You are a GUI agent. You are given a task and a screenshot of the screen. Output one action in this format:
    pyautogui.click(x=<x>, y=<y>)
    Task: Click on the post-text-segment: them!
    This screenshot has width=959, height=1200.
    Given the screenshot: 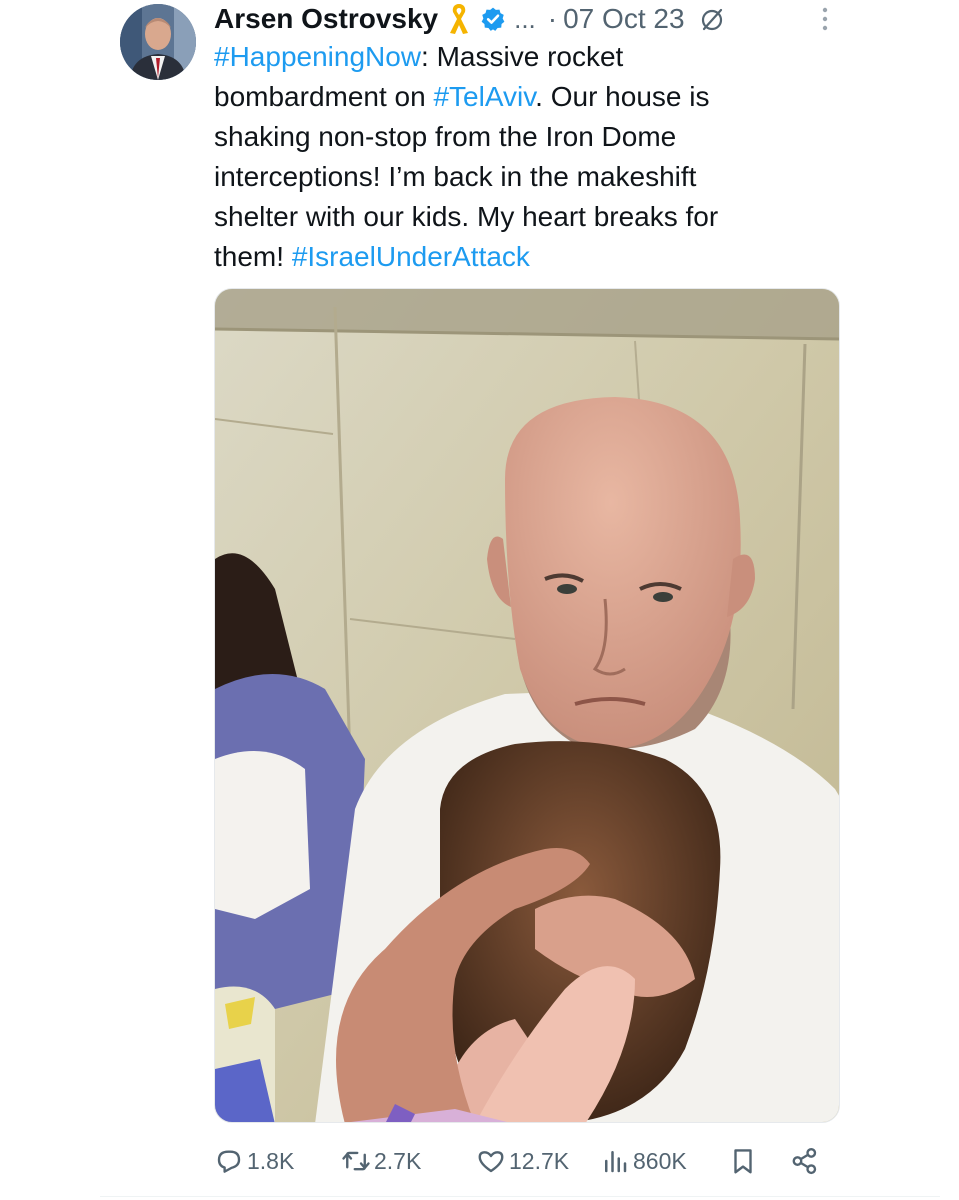 What is the action you would take?
    pyautogui.click(x=253, y=256)
    